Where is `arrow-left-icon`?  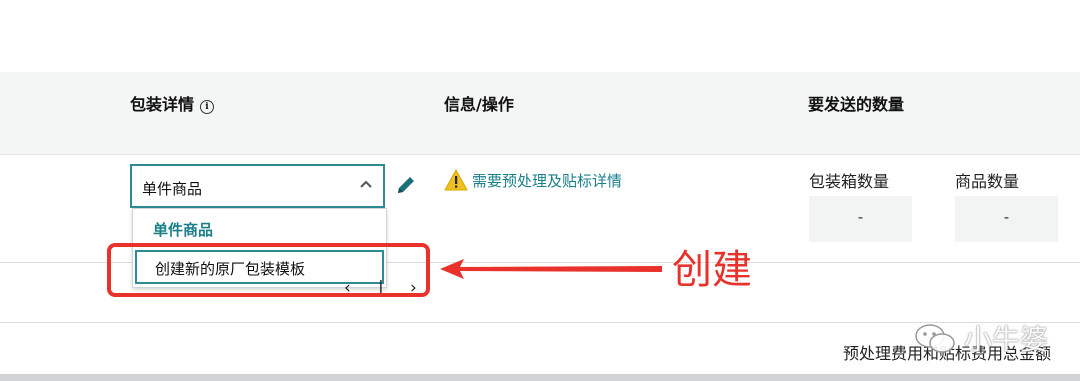 arrow-left-icon is located at coordinates (551, 271).